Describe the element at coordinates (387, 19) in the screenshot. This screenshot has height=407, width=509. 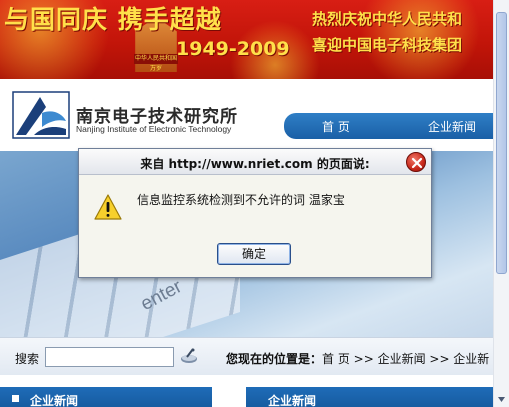
I see `banner-slogan-right-1: 热烈庆祝中华人民共和` at that location.